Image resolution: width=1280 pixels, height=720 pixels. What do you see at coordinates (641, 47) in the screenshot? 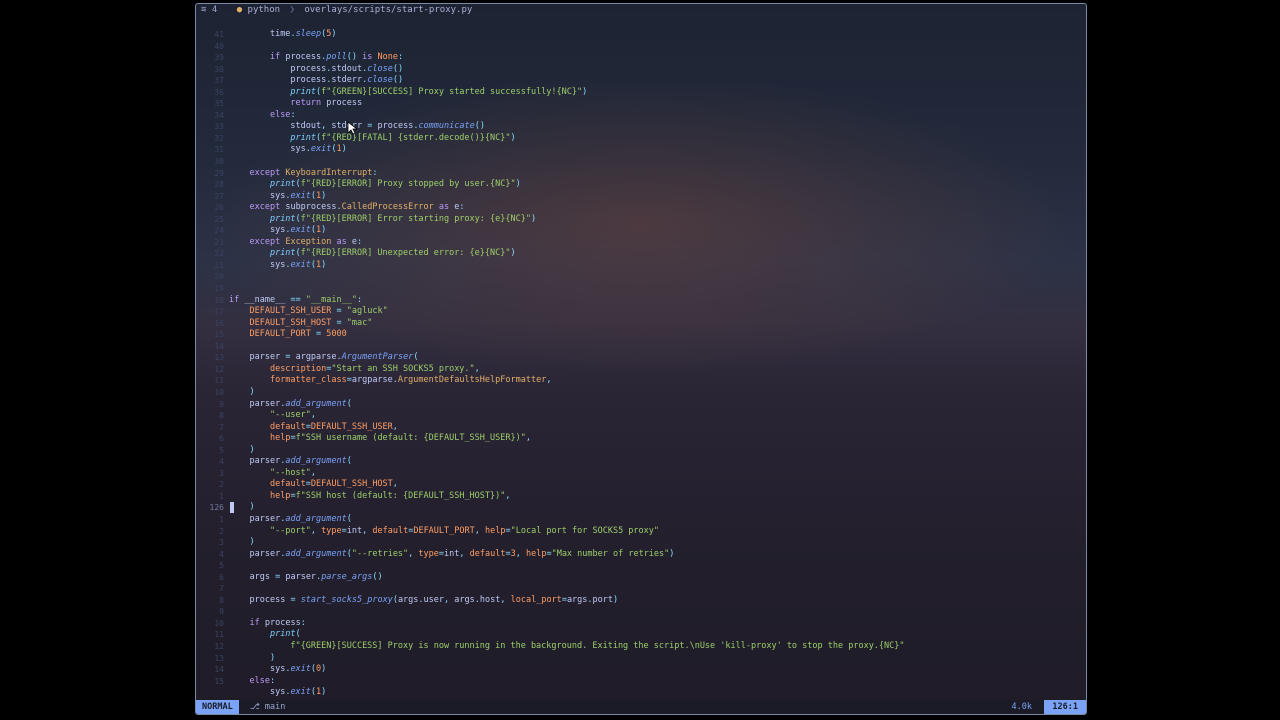
I see `code-line: 40` at bounding box center [641, 47].